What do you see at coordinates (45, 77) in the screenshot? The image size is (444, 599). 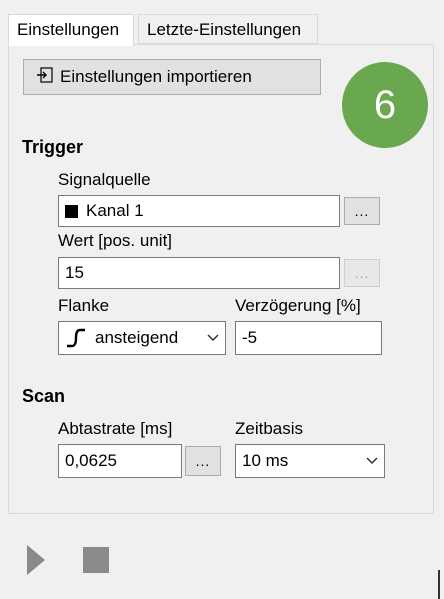 I see `import-icon` at bounding box center [45, 77].